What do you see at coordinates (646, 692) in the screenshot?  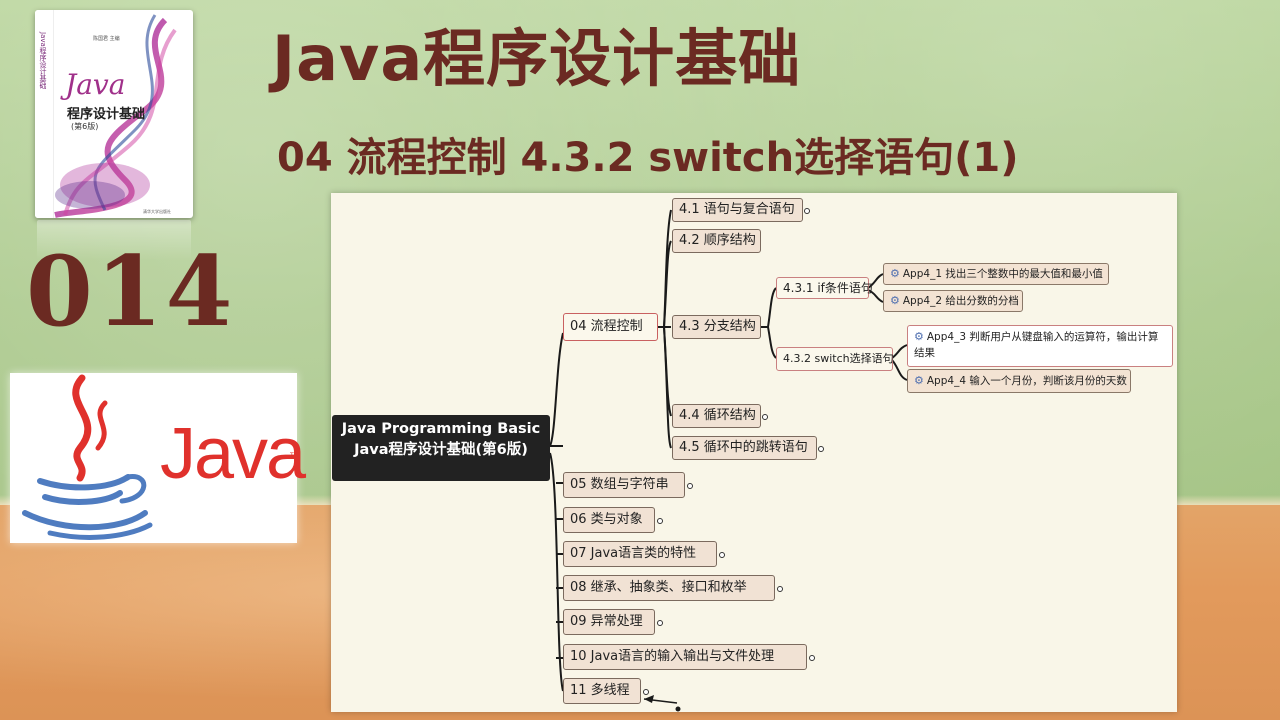 I see `chapter-11-expander` at bounding box center [646, 692].